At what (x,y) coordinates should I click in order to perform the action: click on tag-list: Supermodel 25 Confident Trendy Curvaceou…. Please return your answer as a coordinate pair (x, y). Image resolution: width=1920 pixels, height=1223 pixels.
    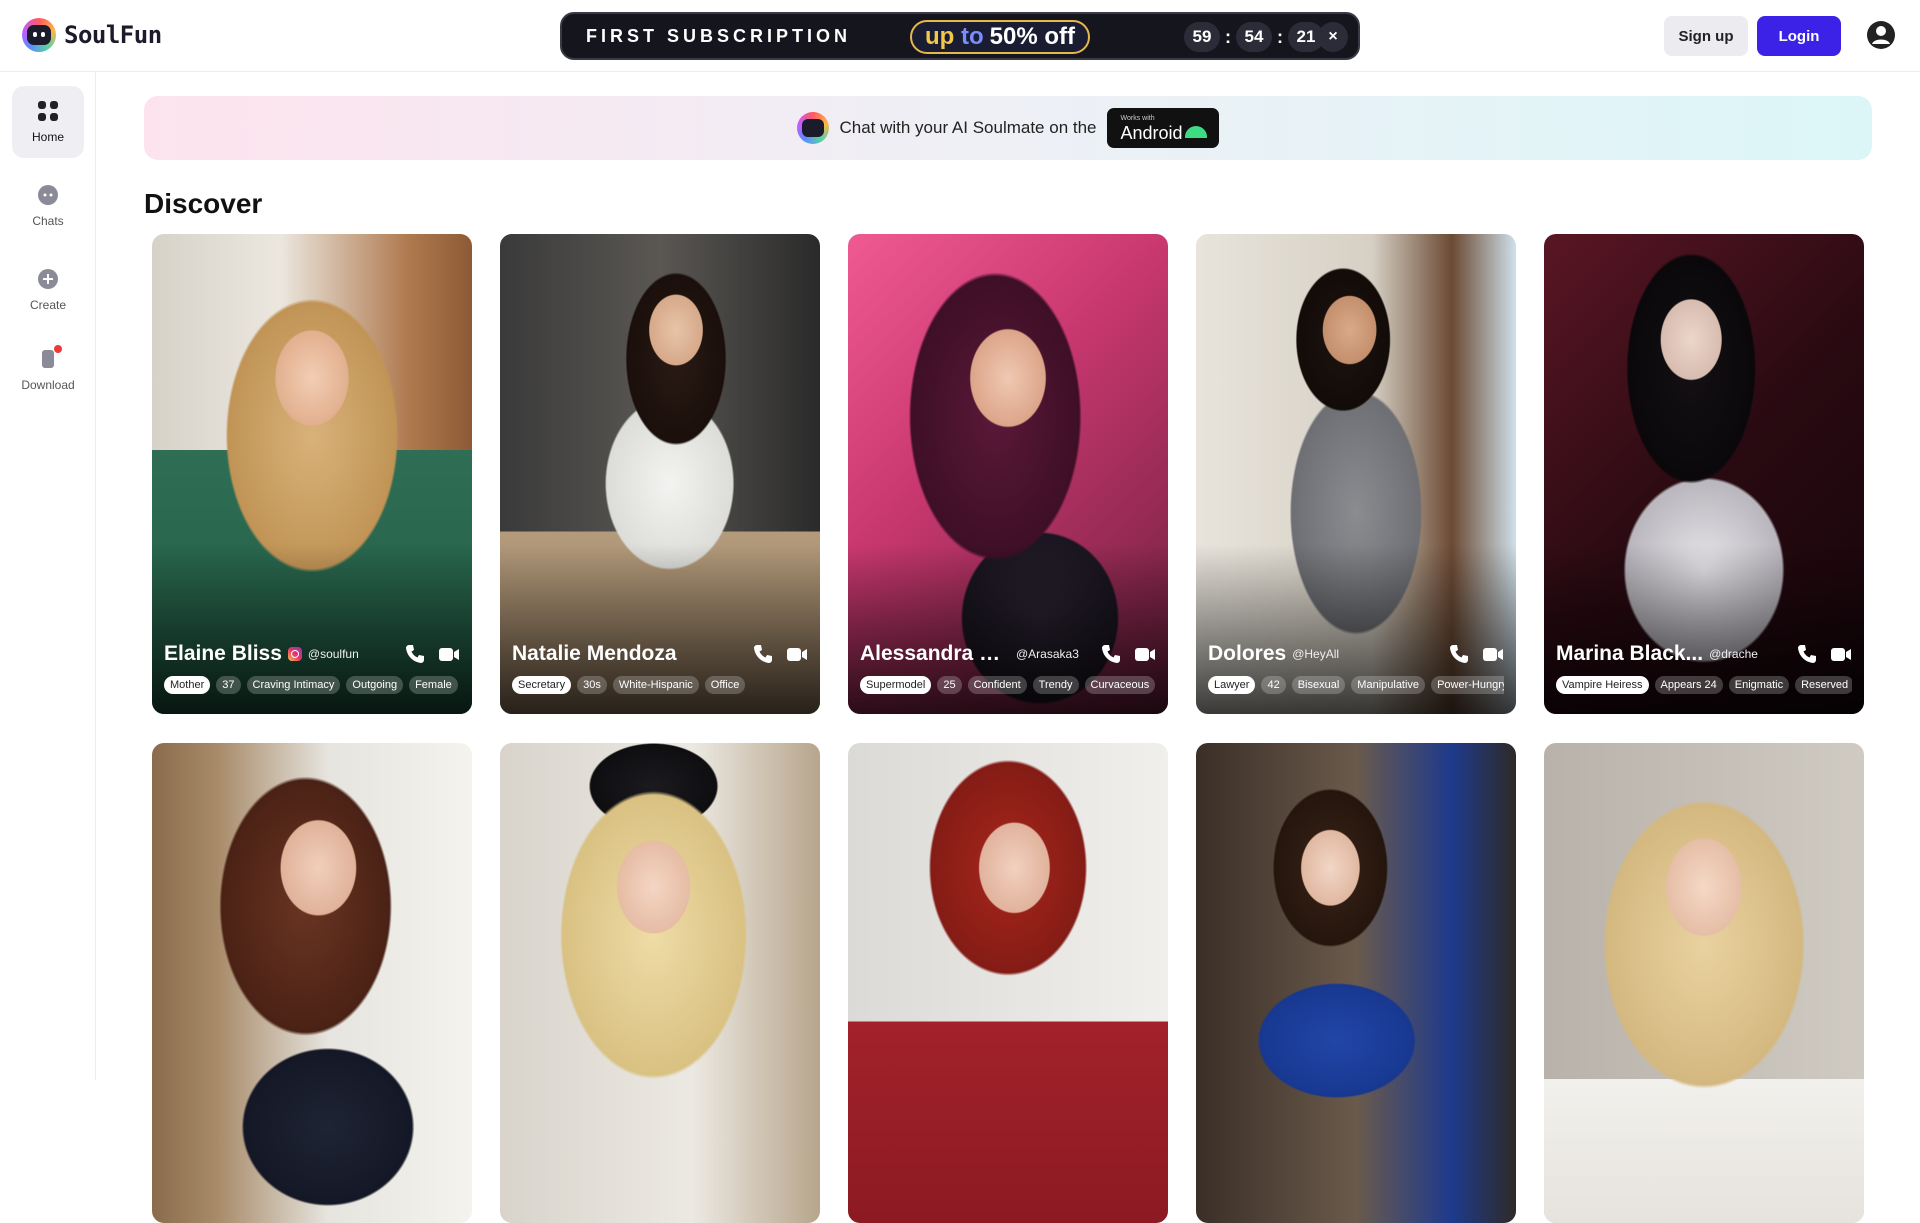
    Looking at the image, I should click on (1008, 685).